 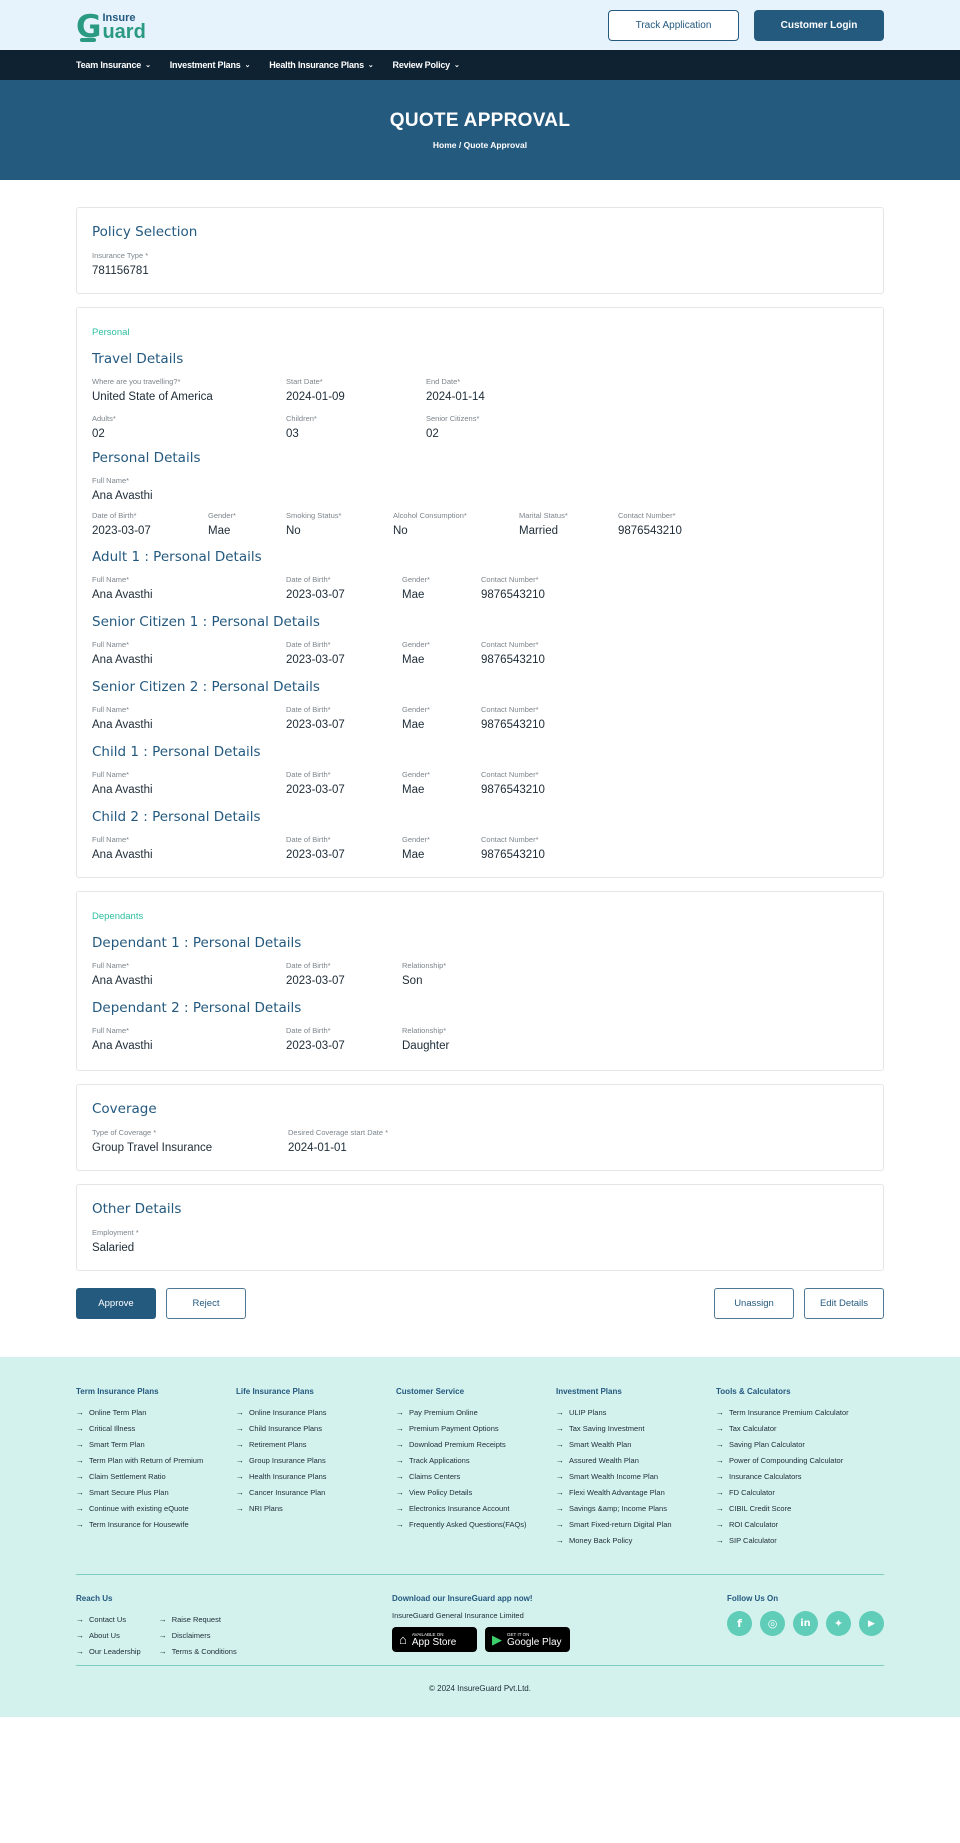 I want to click on footer-link-label: Child Insurance Plans, so click(x=285, y=1428).